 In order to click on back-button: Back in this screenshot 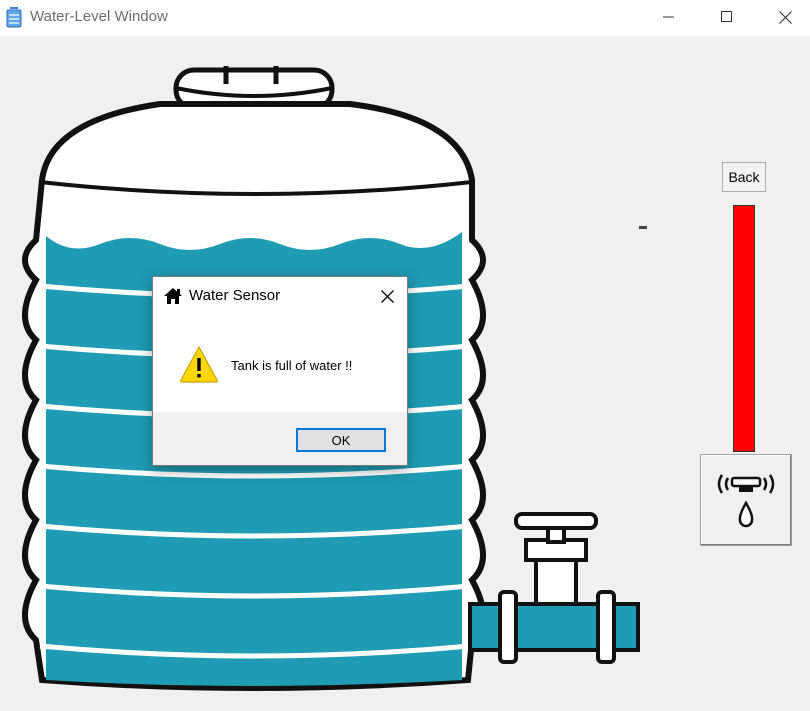, I will do `click(744, 177)`.